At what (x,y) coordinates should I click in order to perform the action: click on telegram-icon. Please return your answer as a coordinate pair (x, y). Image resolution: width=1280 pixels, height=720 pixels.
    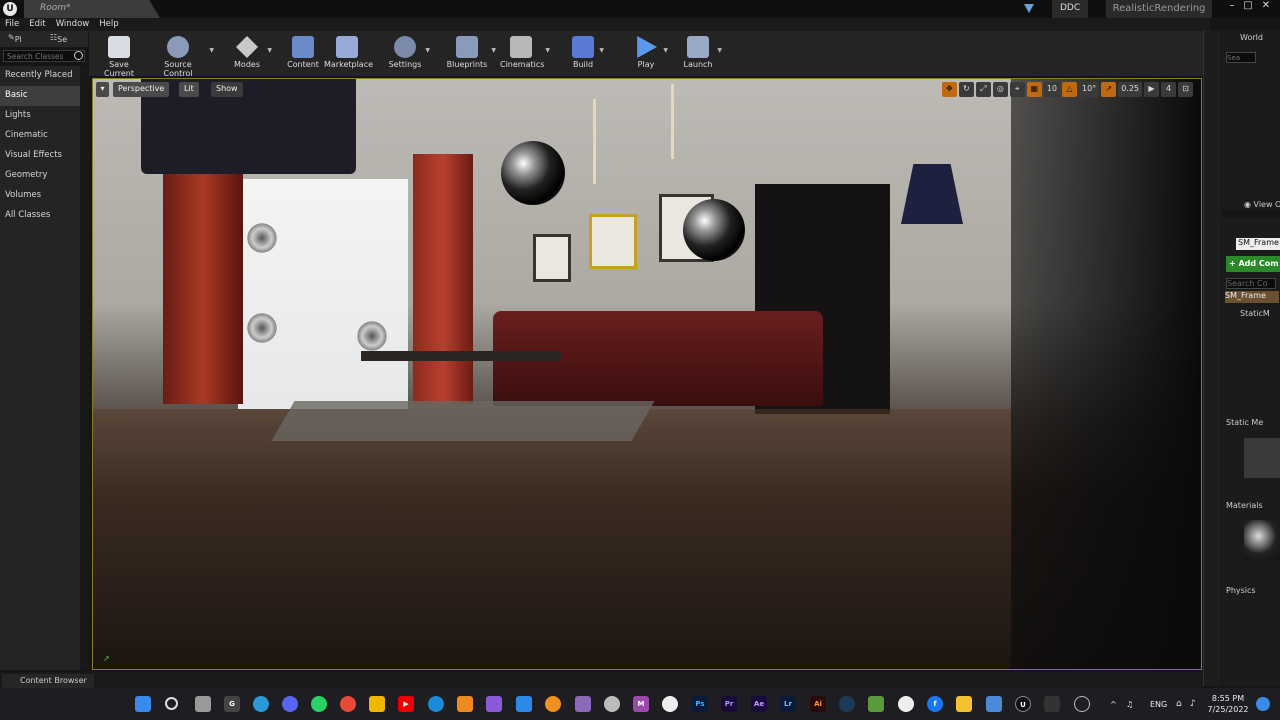
    Looking at the image, I should click on (261, 704).